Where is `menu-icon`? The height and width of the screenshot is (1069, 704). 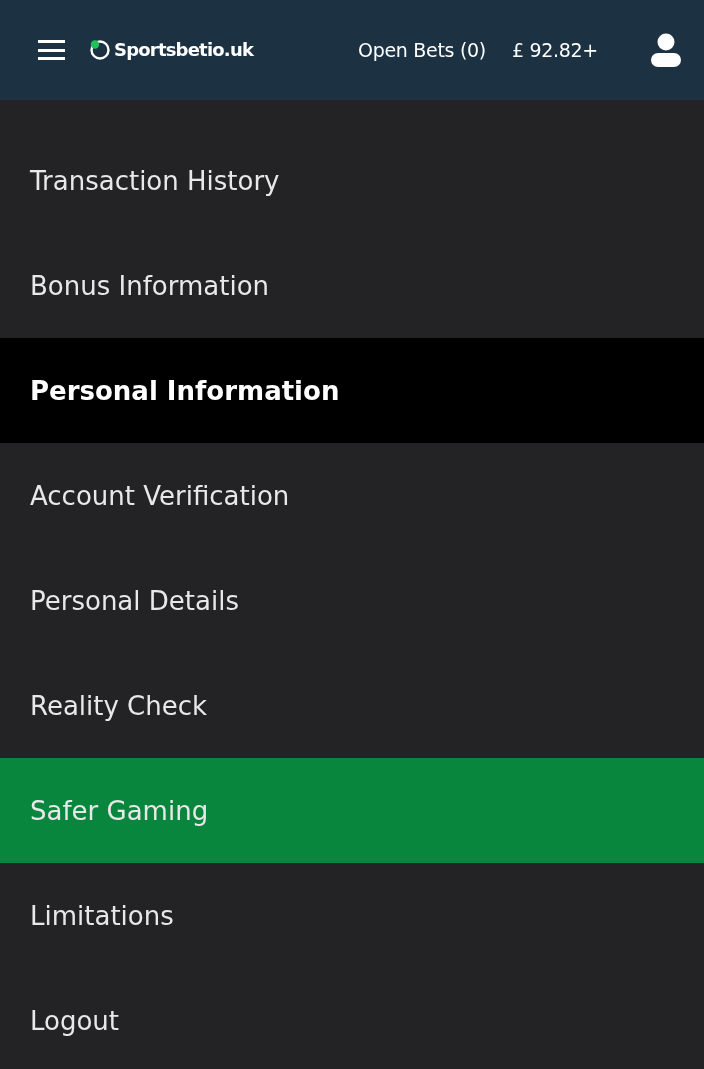
menu-icon is located at coordinates (51, 50).